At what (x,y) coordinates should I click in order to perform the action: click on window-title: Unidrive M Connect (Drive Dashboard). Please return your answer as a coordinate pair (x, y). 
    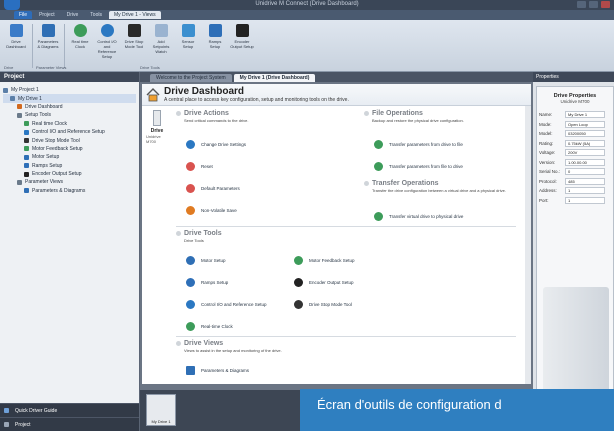
    Looking at the image, I should click on (307, 4).